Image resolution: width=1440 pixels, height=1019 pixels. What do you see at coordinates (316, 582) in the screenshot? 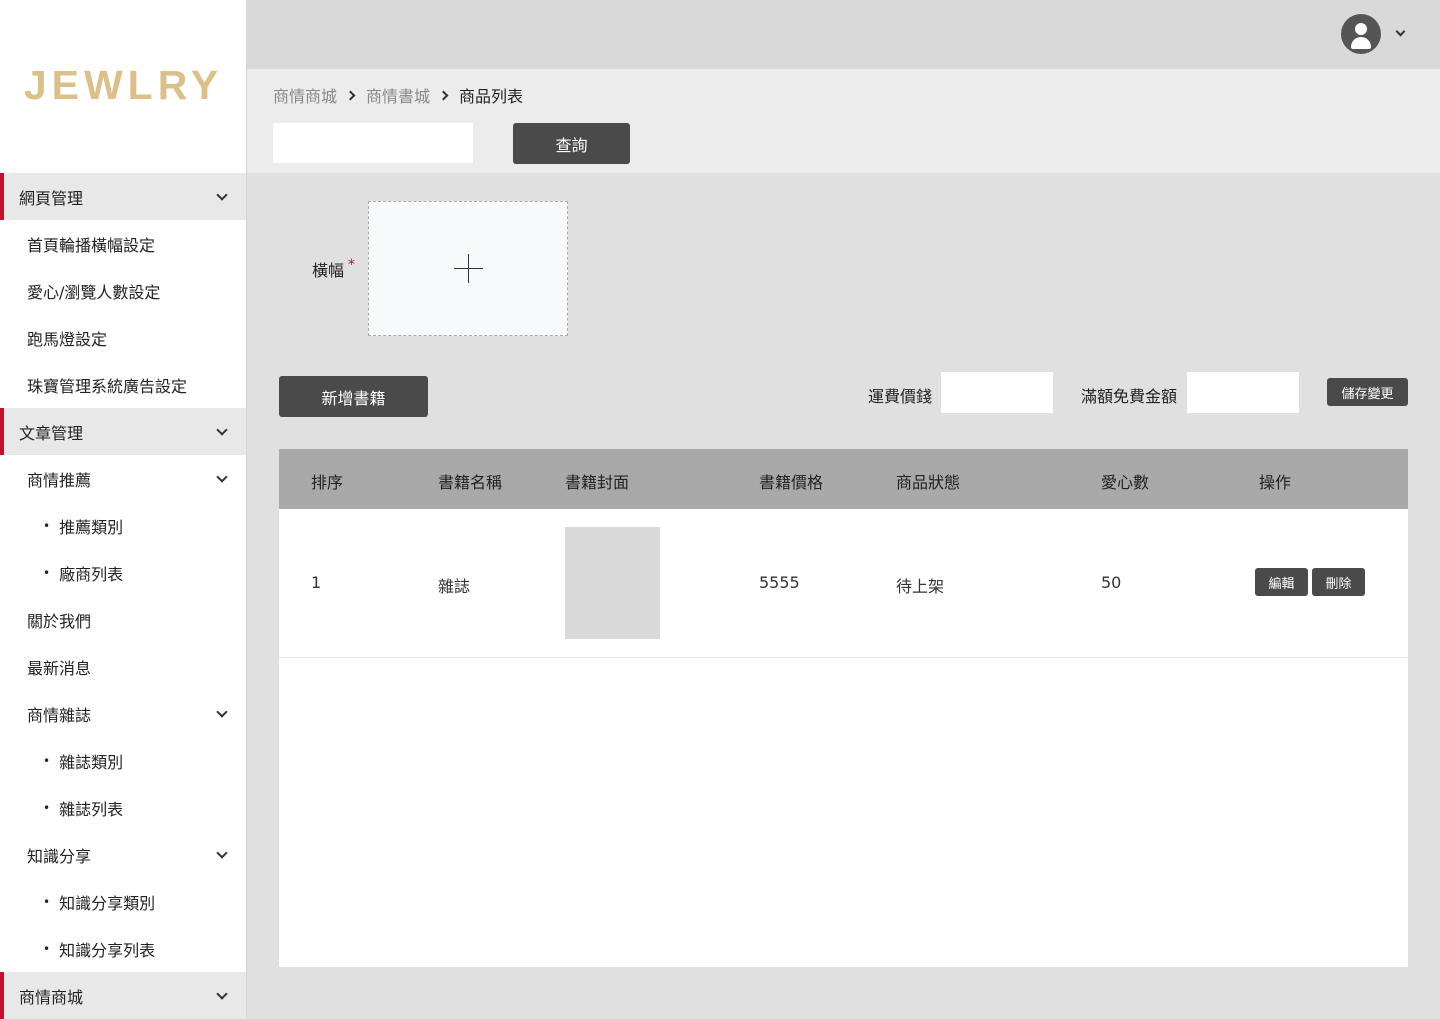
I see `cell-order: 1` at bounding box center [316, 582].